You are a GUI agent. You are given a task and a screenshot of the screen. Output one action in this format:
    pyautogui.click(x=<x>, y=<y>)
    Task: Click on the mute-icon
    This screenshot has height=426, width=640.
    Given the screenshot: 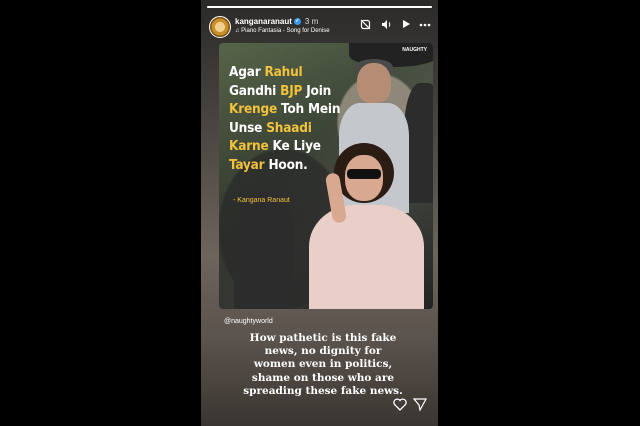 What is the action you would take?
    pyautogui.click(x=365, y=25)
    